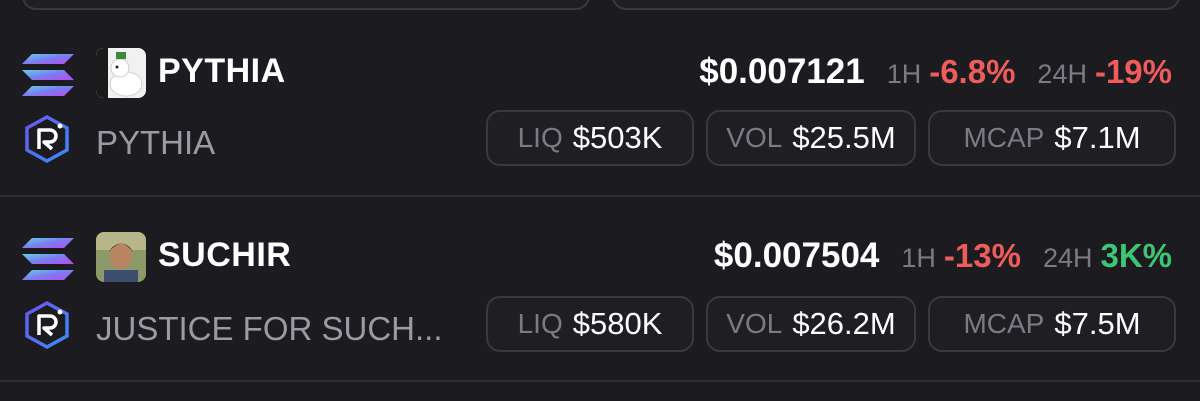 The image size is (1200, 401). I want to click on volume-pill: VOL $25.5M, so click(811, 138).